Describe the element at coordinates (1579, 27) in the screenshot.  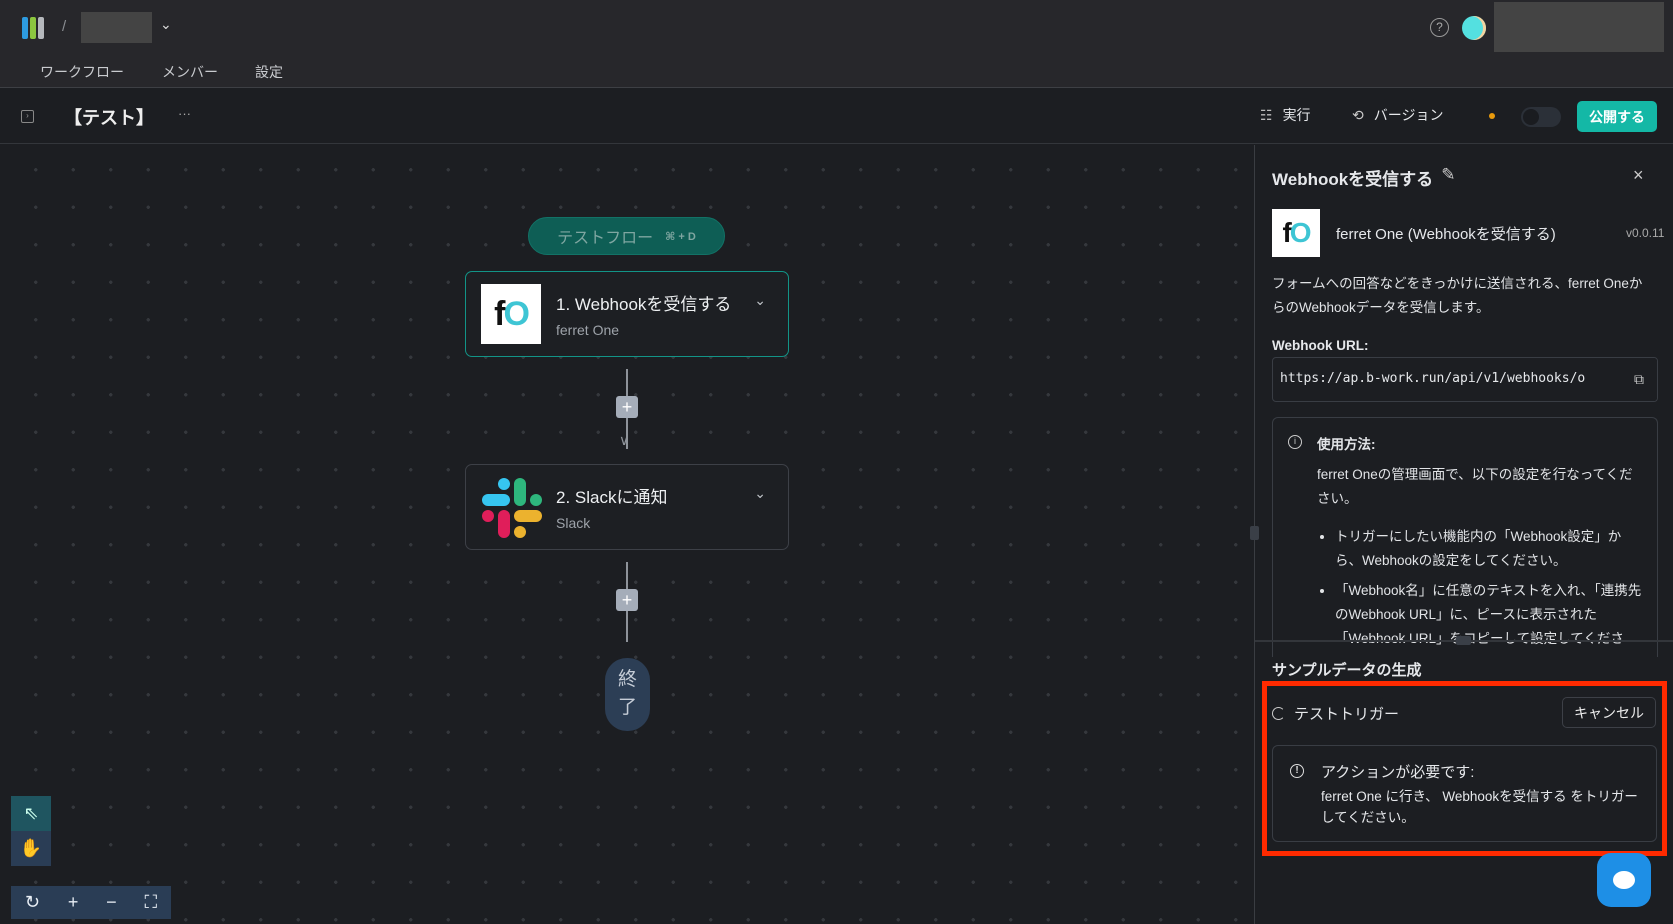
I see `user-name-redacted` at that location.